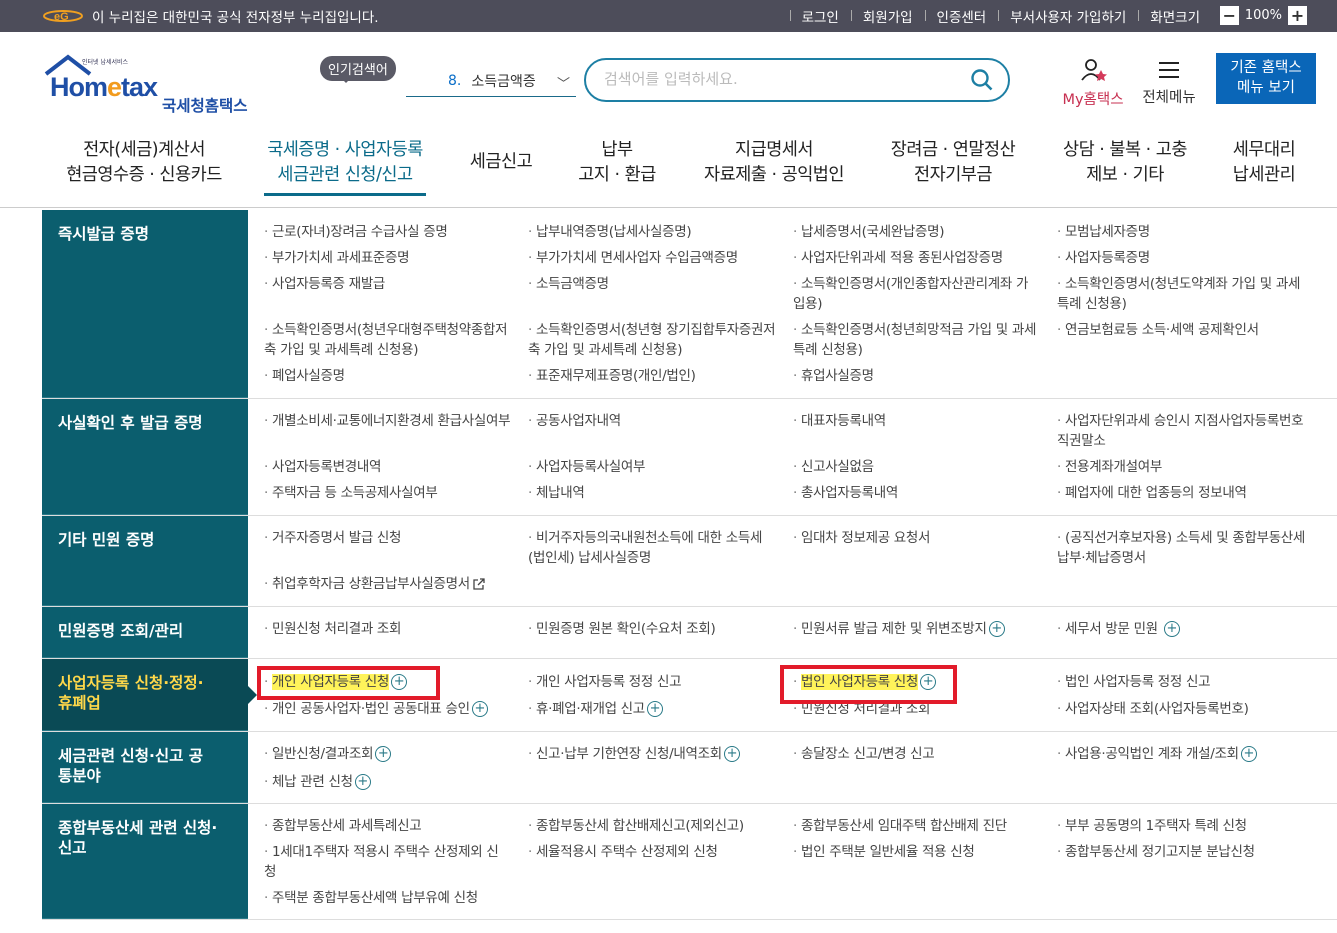  I want to click on menu-item: 민원증명 원본 확인(수요처 조회), so click(653, 629).